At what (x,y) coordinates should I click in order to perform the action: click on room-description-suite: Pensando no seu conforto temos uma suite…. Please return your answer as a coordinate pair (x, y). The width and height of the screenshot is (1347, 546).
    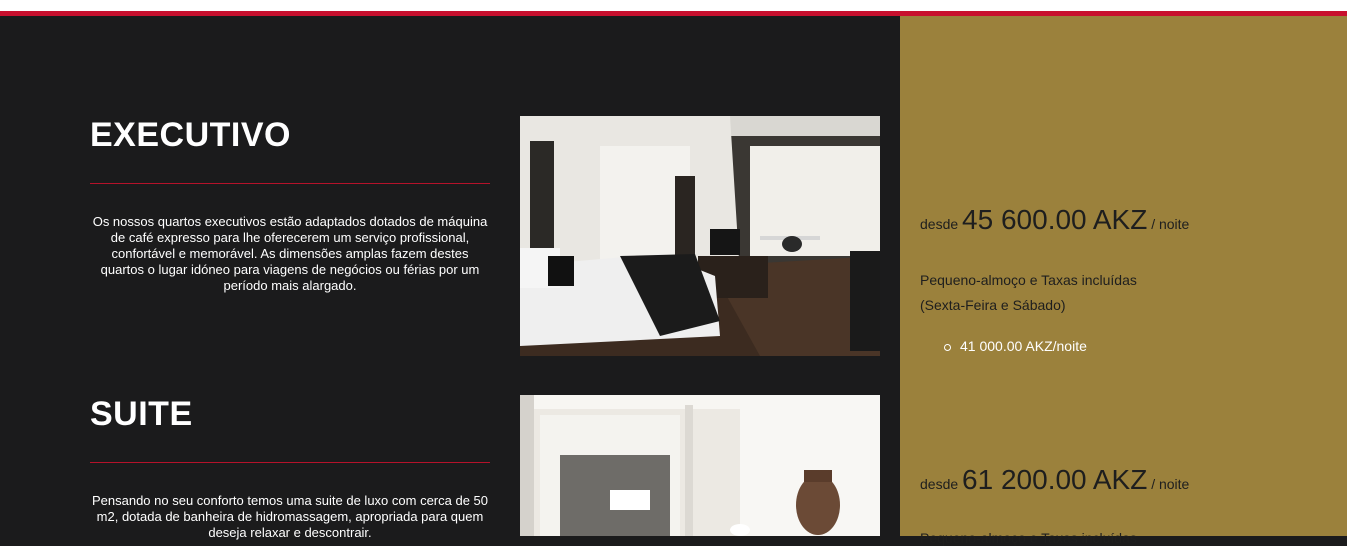
    Looking at the image, I should click on (289, 516).